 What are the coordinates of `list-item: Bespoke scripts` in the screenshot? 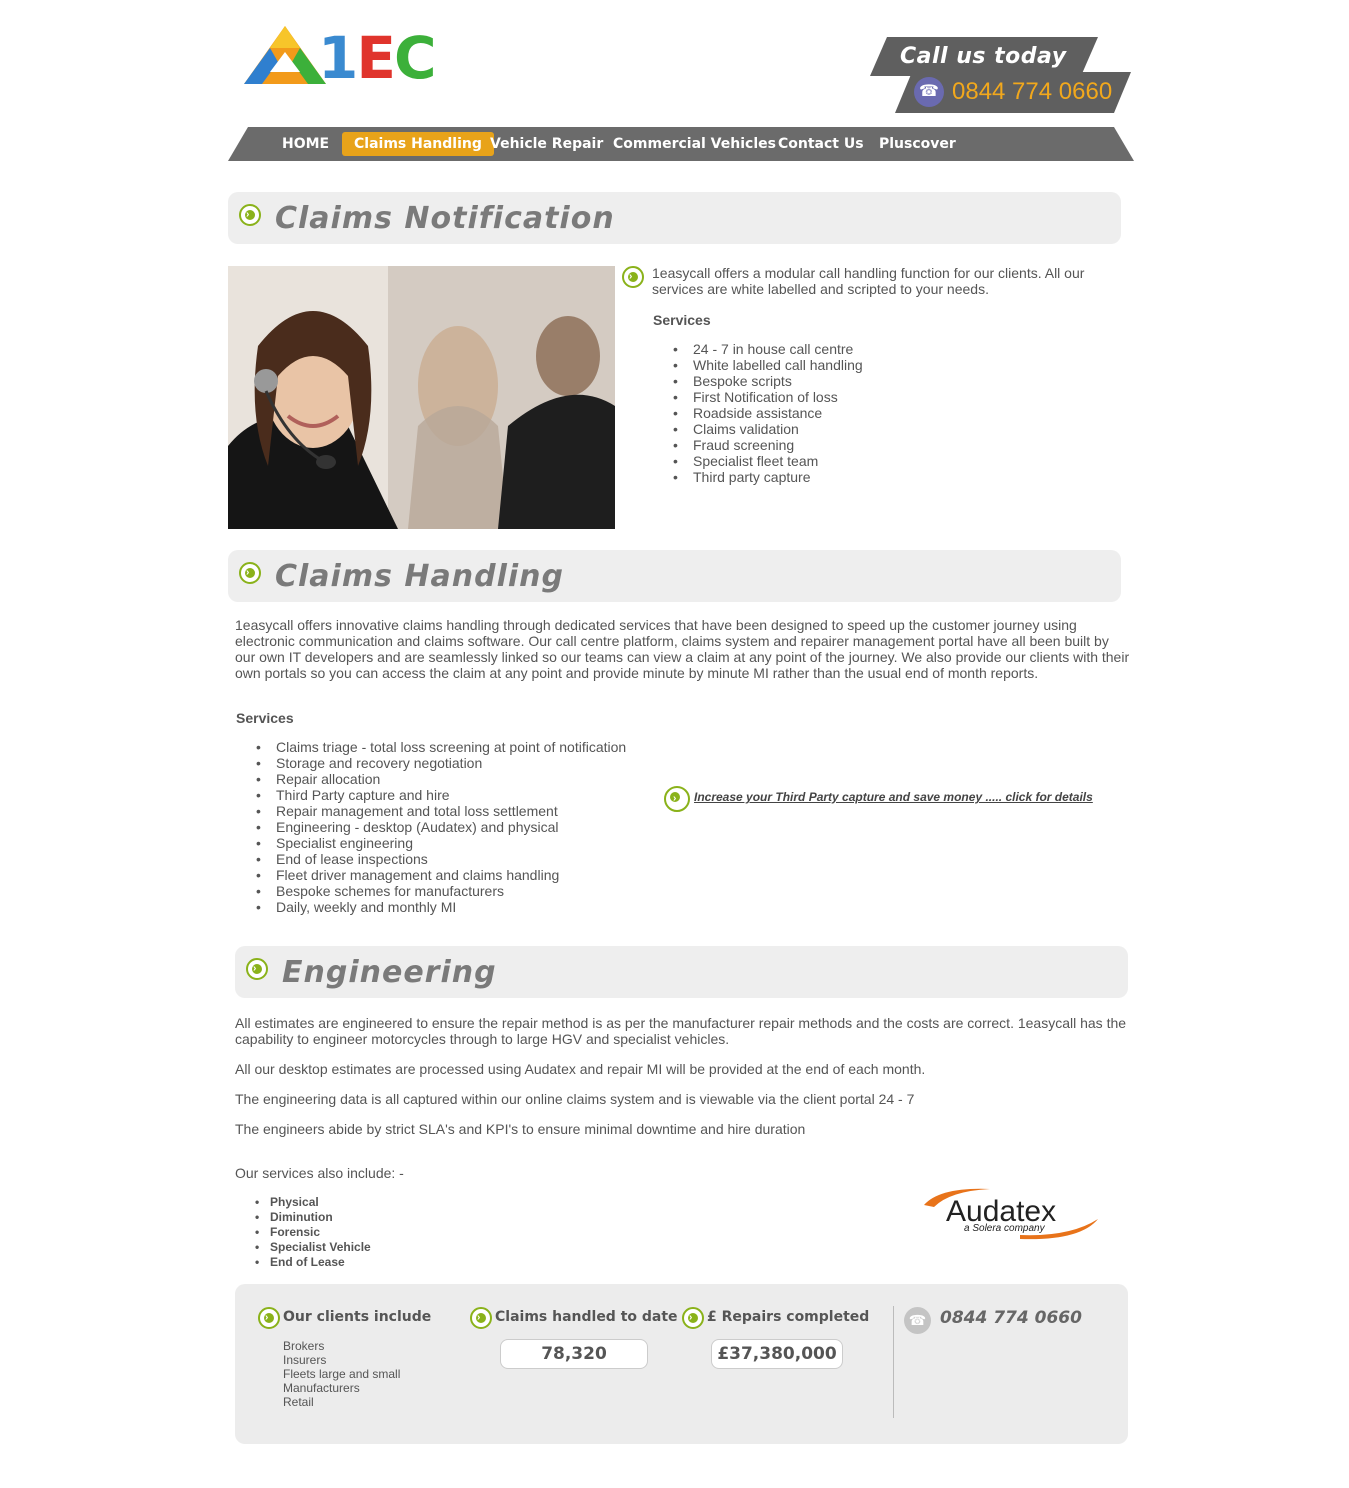 It's located at (803, 381).